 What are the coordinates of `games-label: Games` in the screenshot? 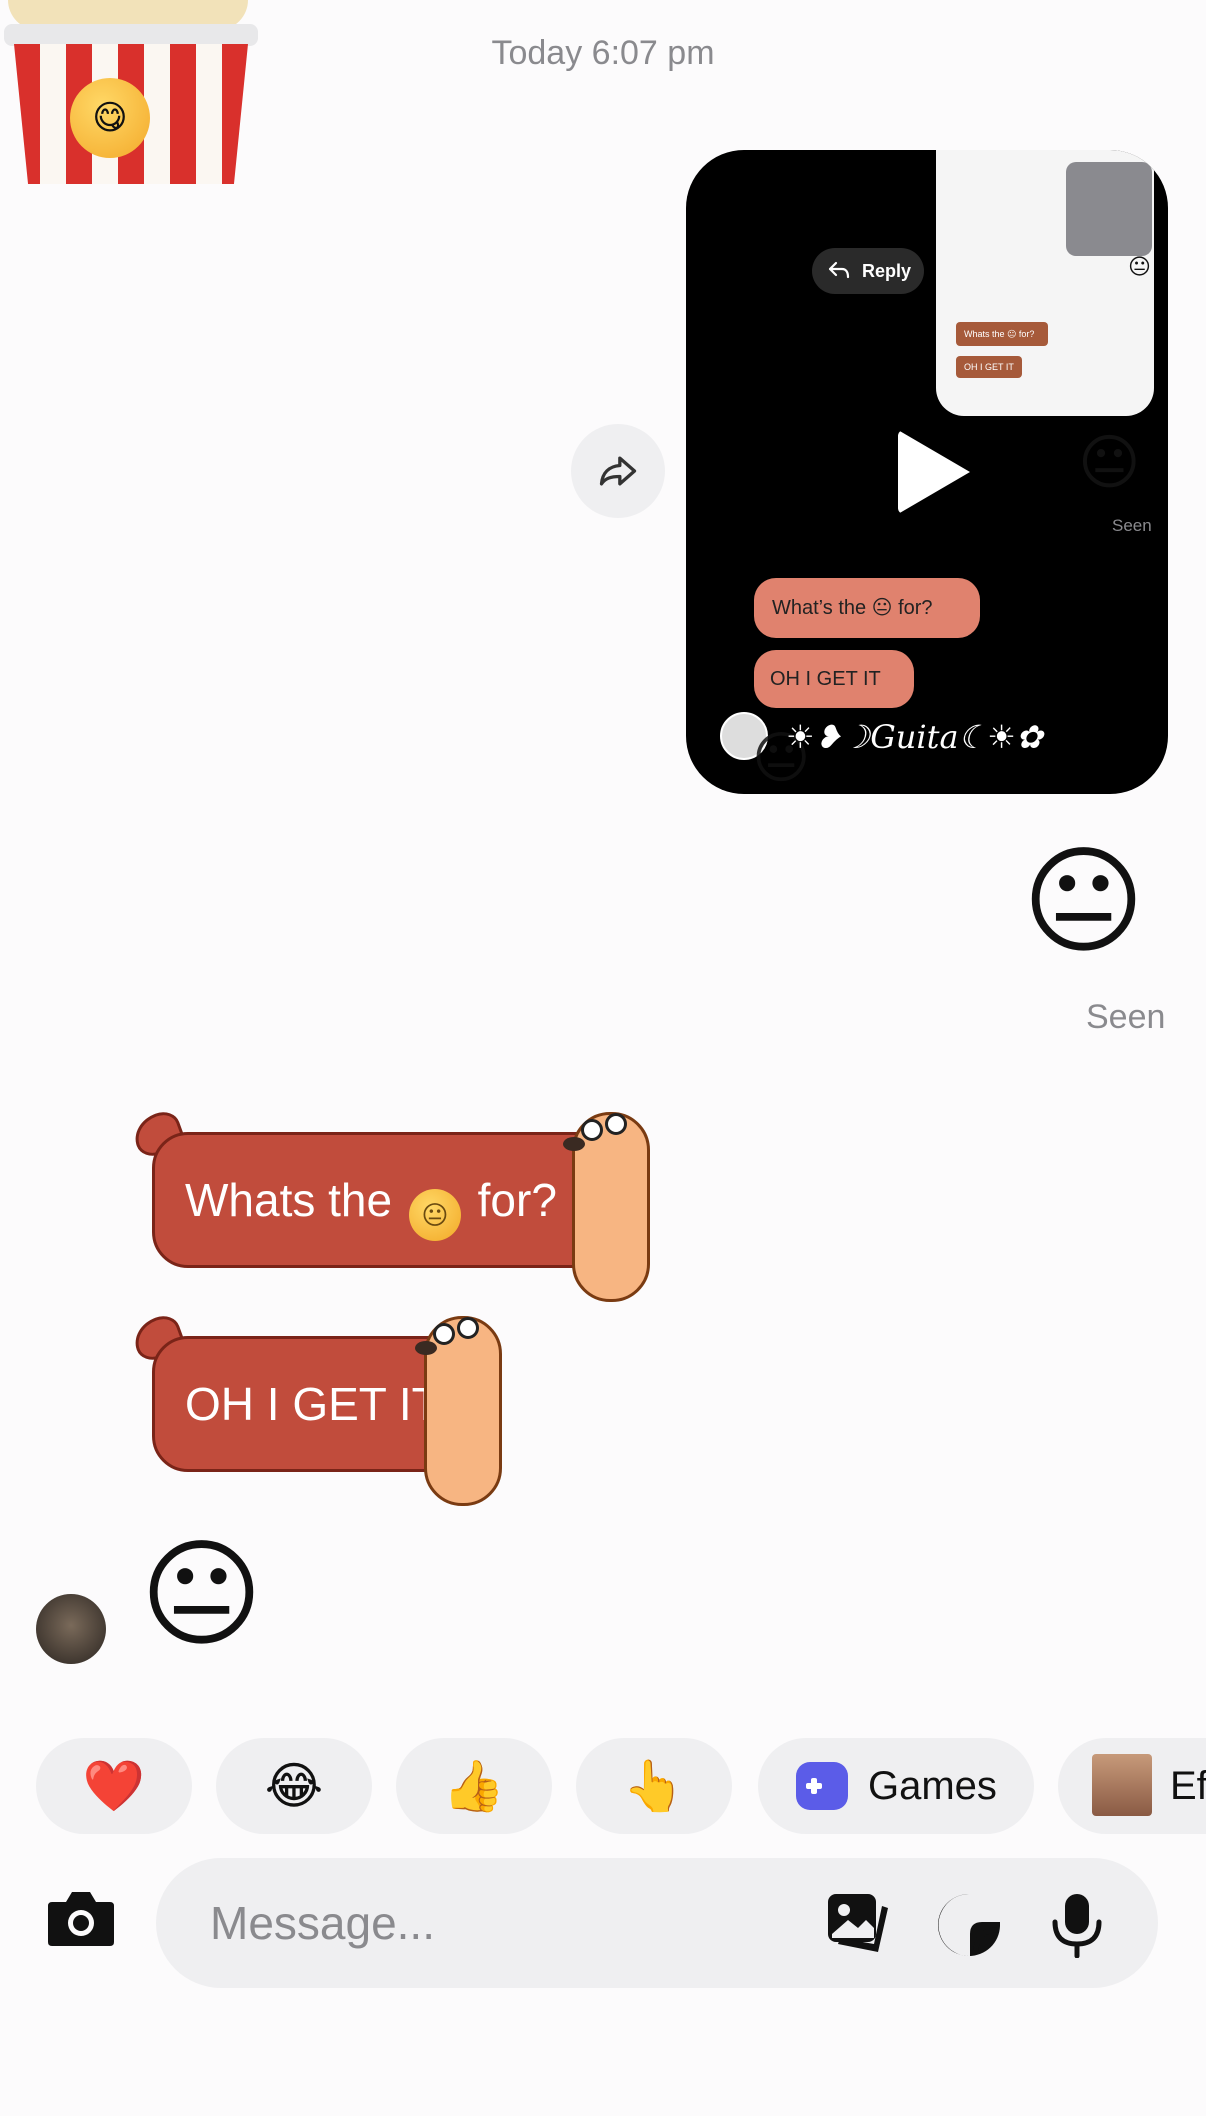 It's located at (932, 1786).